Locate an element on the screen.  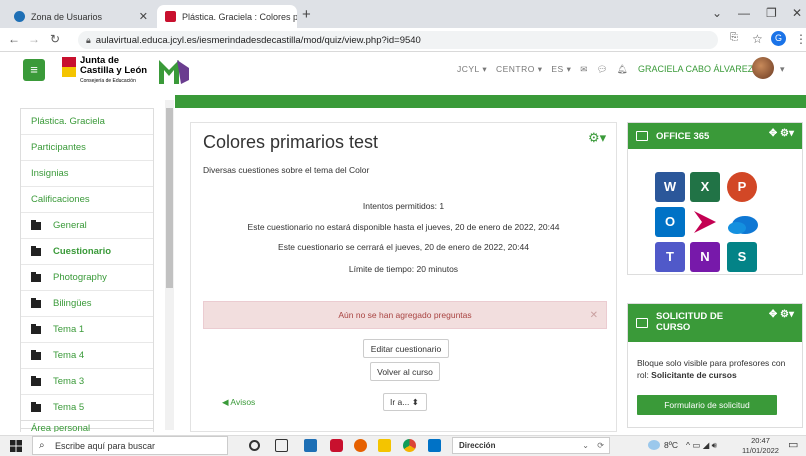
weather-icon is located at coordinates (654, 445).